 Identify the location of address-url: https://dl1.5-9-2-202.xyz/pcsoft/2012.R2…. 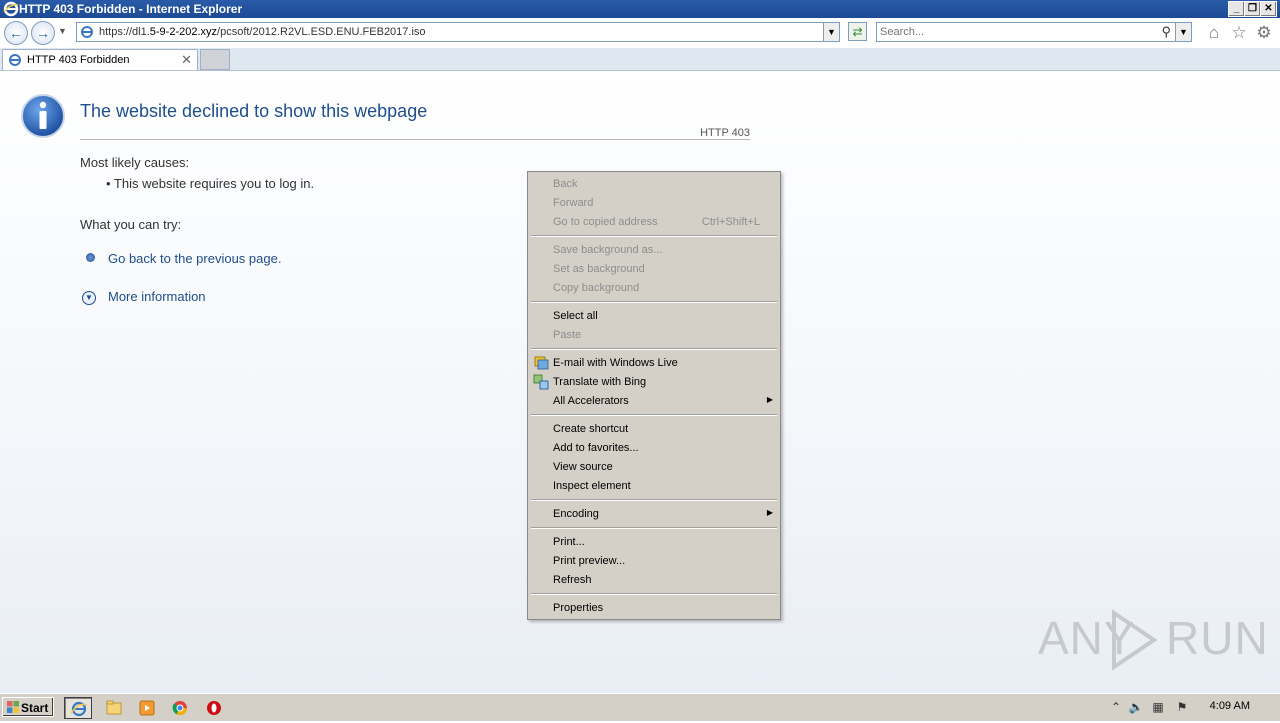
(262, 32).